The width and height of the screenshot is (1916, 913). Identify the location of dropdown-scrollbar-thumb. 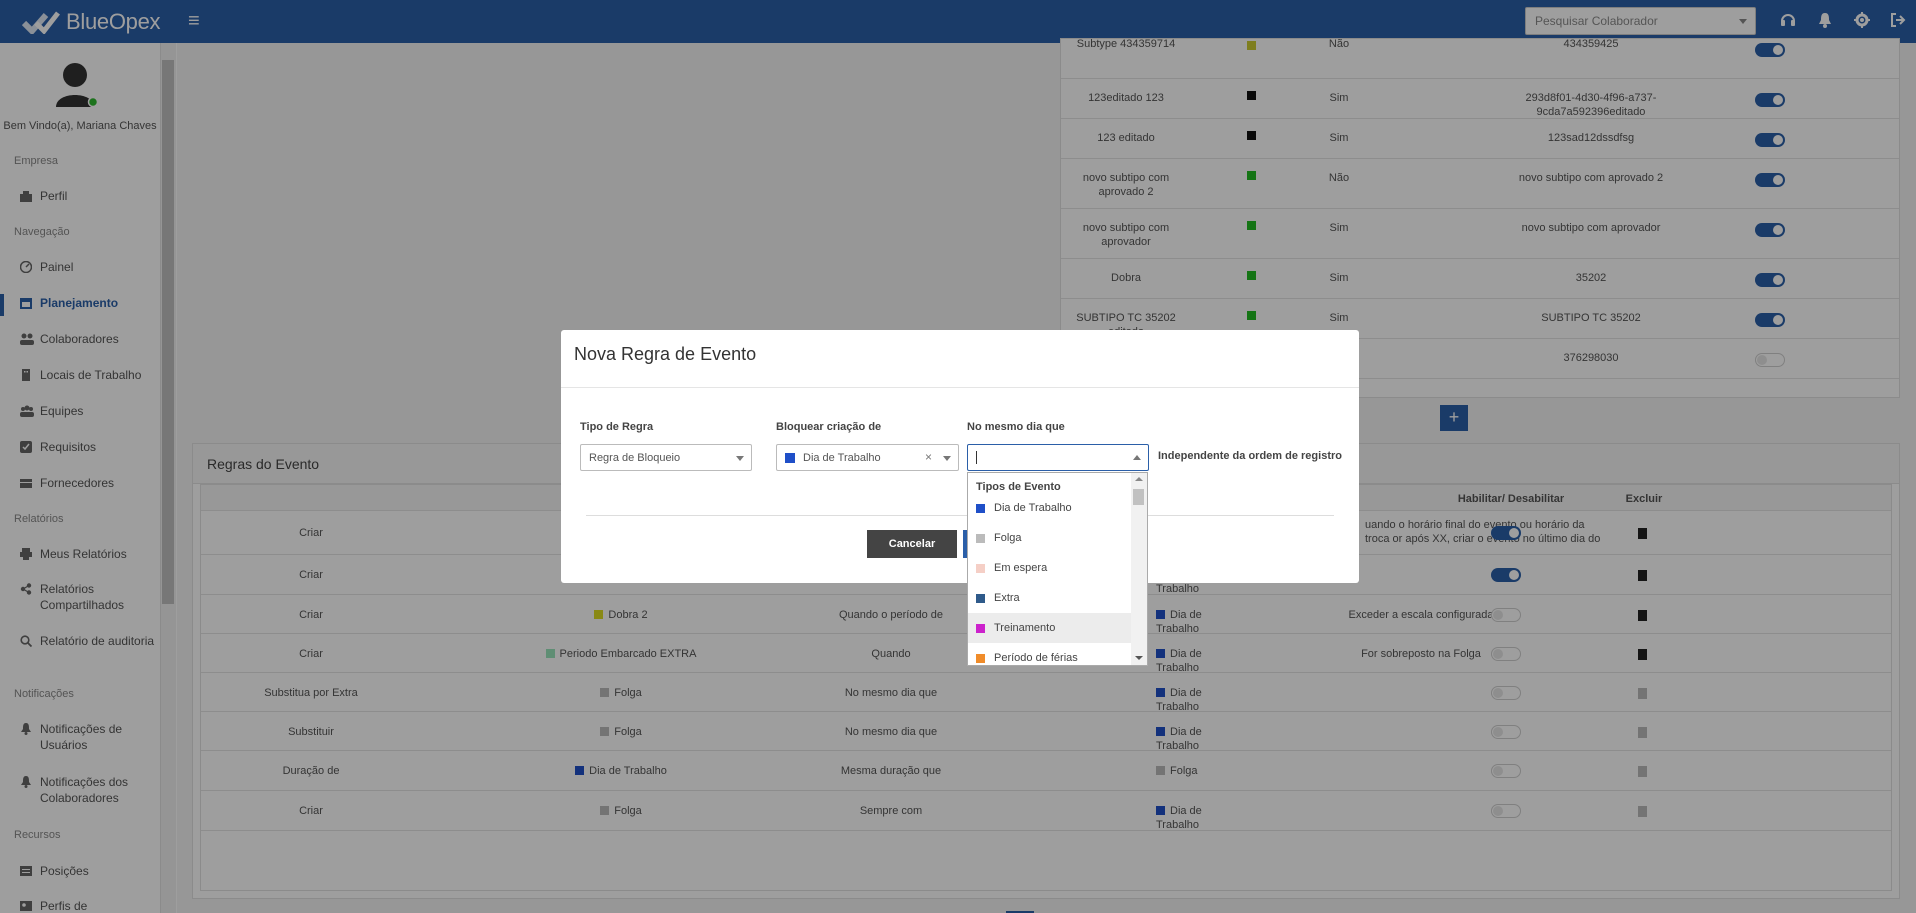
(1138, 497).